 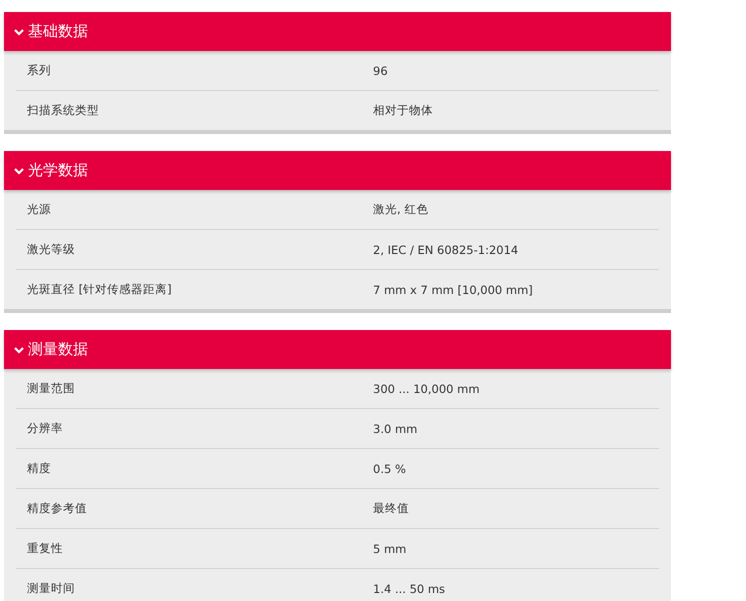 I want to click on row-label: 测量时间, so click(x=51, y=588).